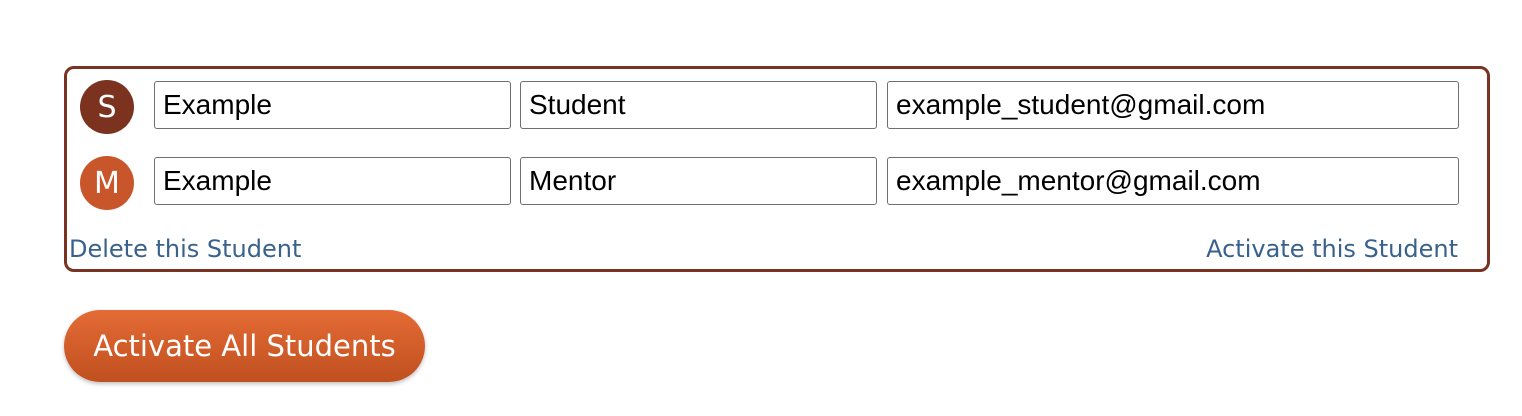 This screenshot has height=416, width=1522. Describe the element at coordinates (185, 249) in the screenshot. I see `delete-student-link: Delete this Student` at that location.